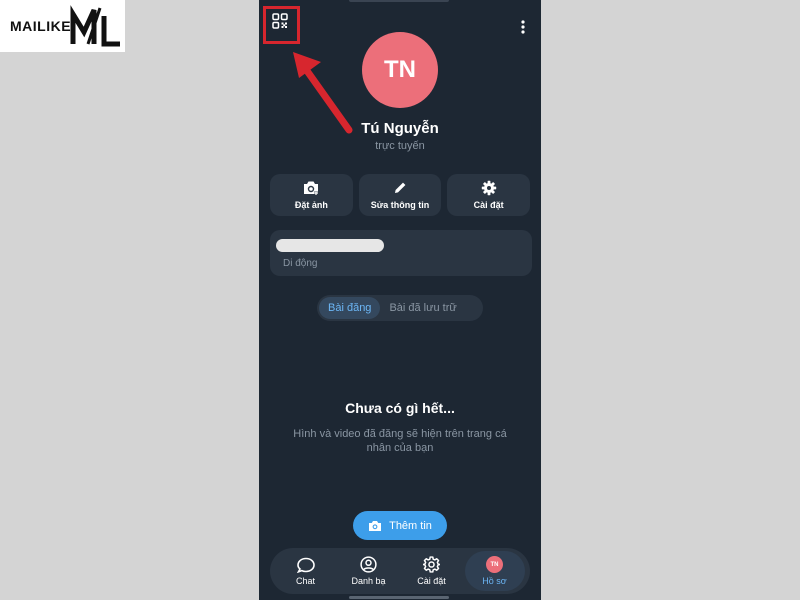  Describe the element at coordinates (401, 253) in the screenshot. I see `phone-info-card: Di động` at that location.